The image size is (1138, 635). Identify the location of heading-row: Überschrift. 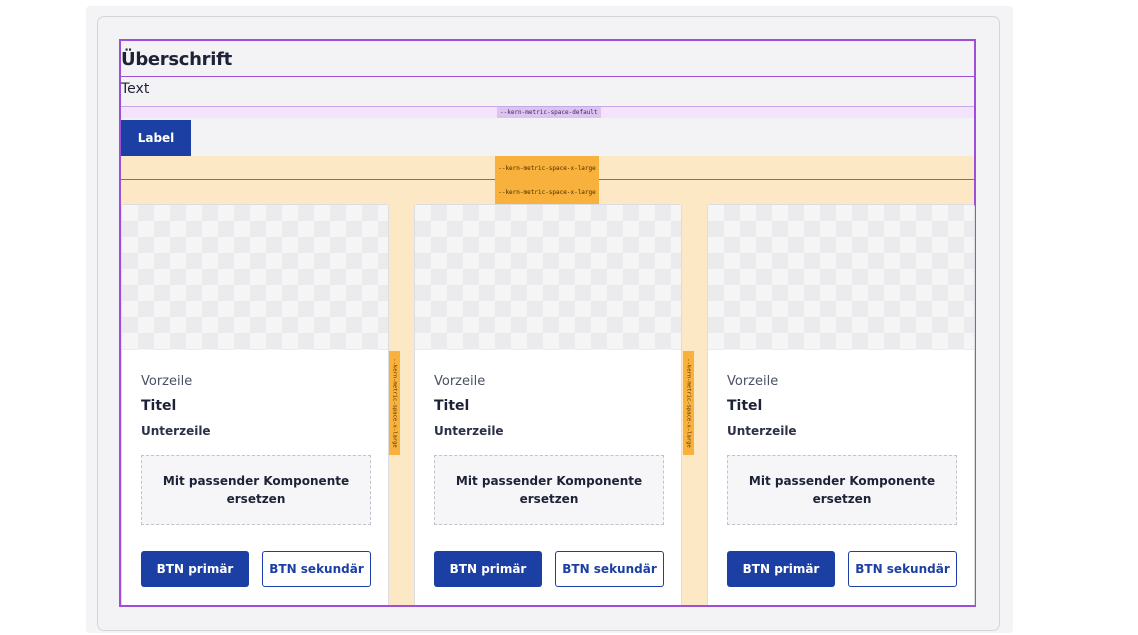
(547, 59).